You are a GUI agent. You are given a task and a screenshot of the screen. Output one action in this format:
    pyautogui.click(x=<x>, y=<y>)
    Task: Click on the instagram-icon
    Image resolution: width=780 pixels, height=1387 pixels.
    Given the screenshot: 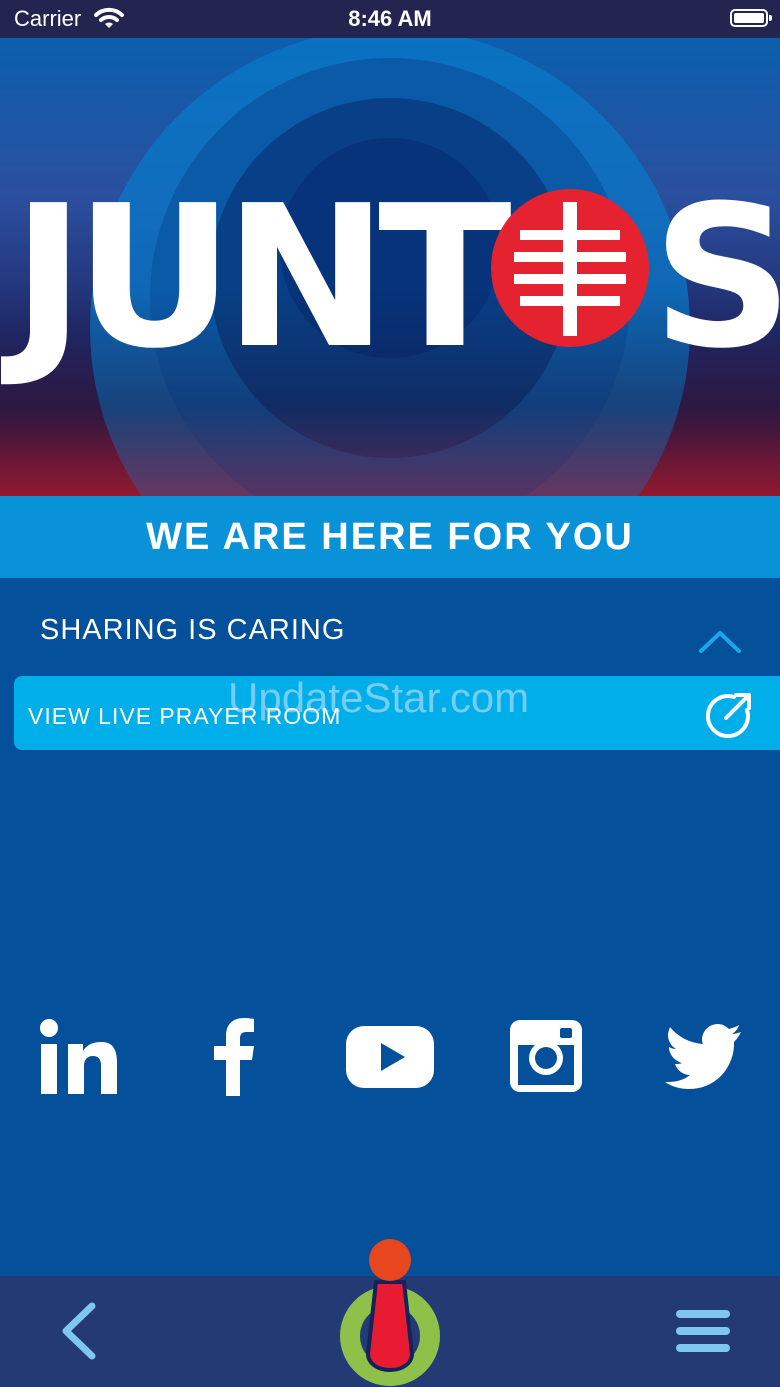 What is the action you would take?
    pyautogui.click(x=546, y=1056)
    